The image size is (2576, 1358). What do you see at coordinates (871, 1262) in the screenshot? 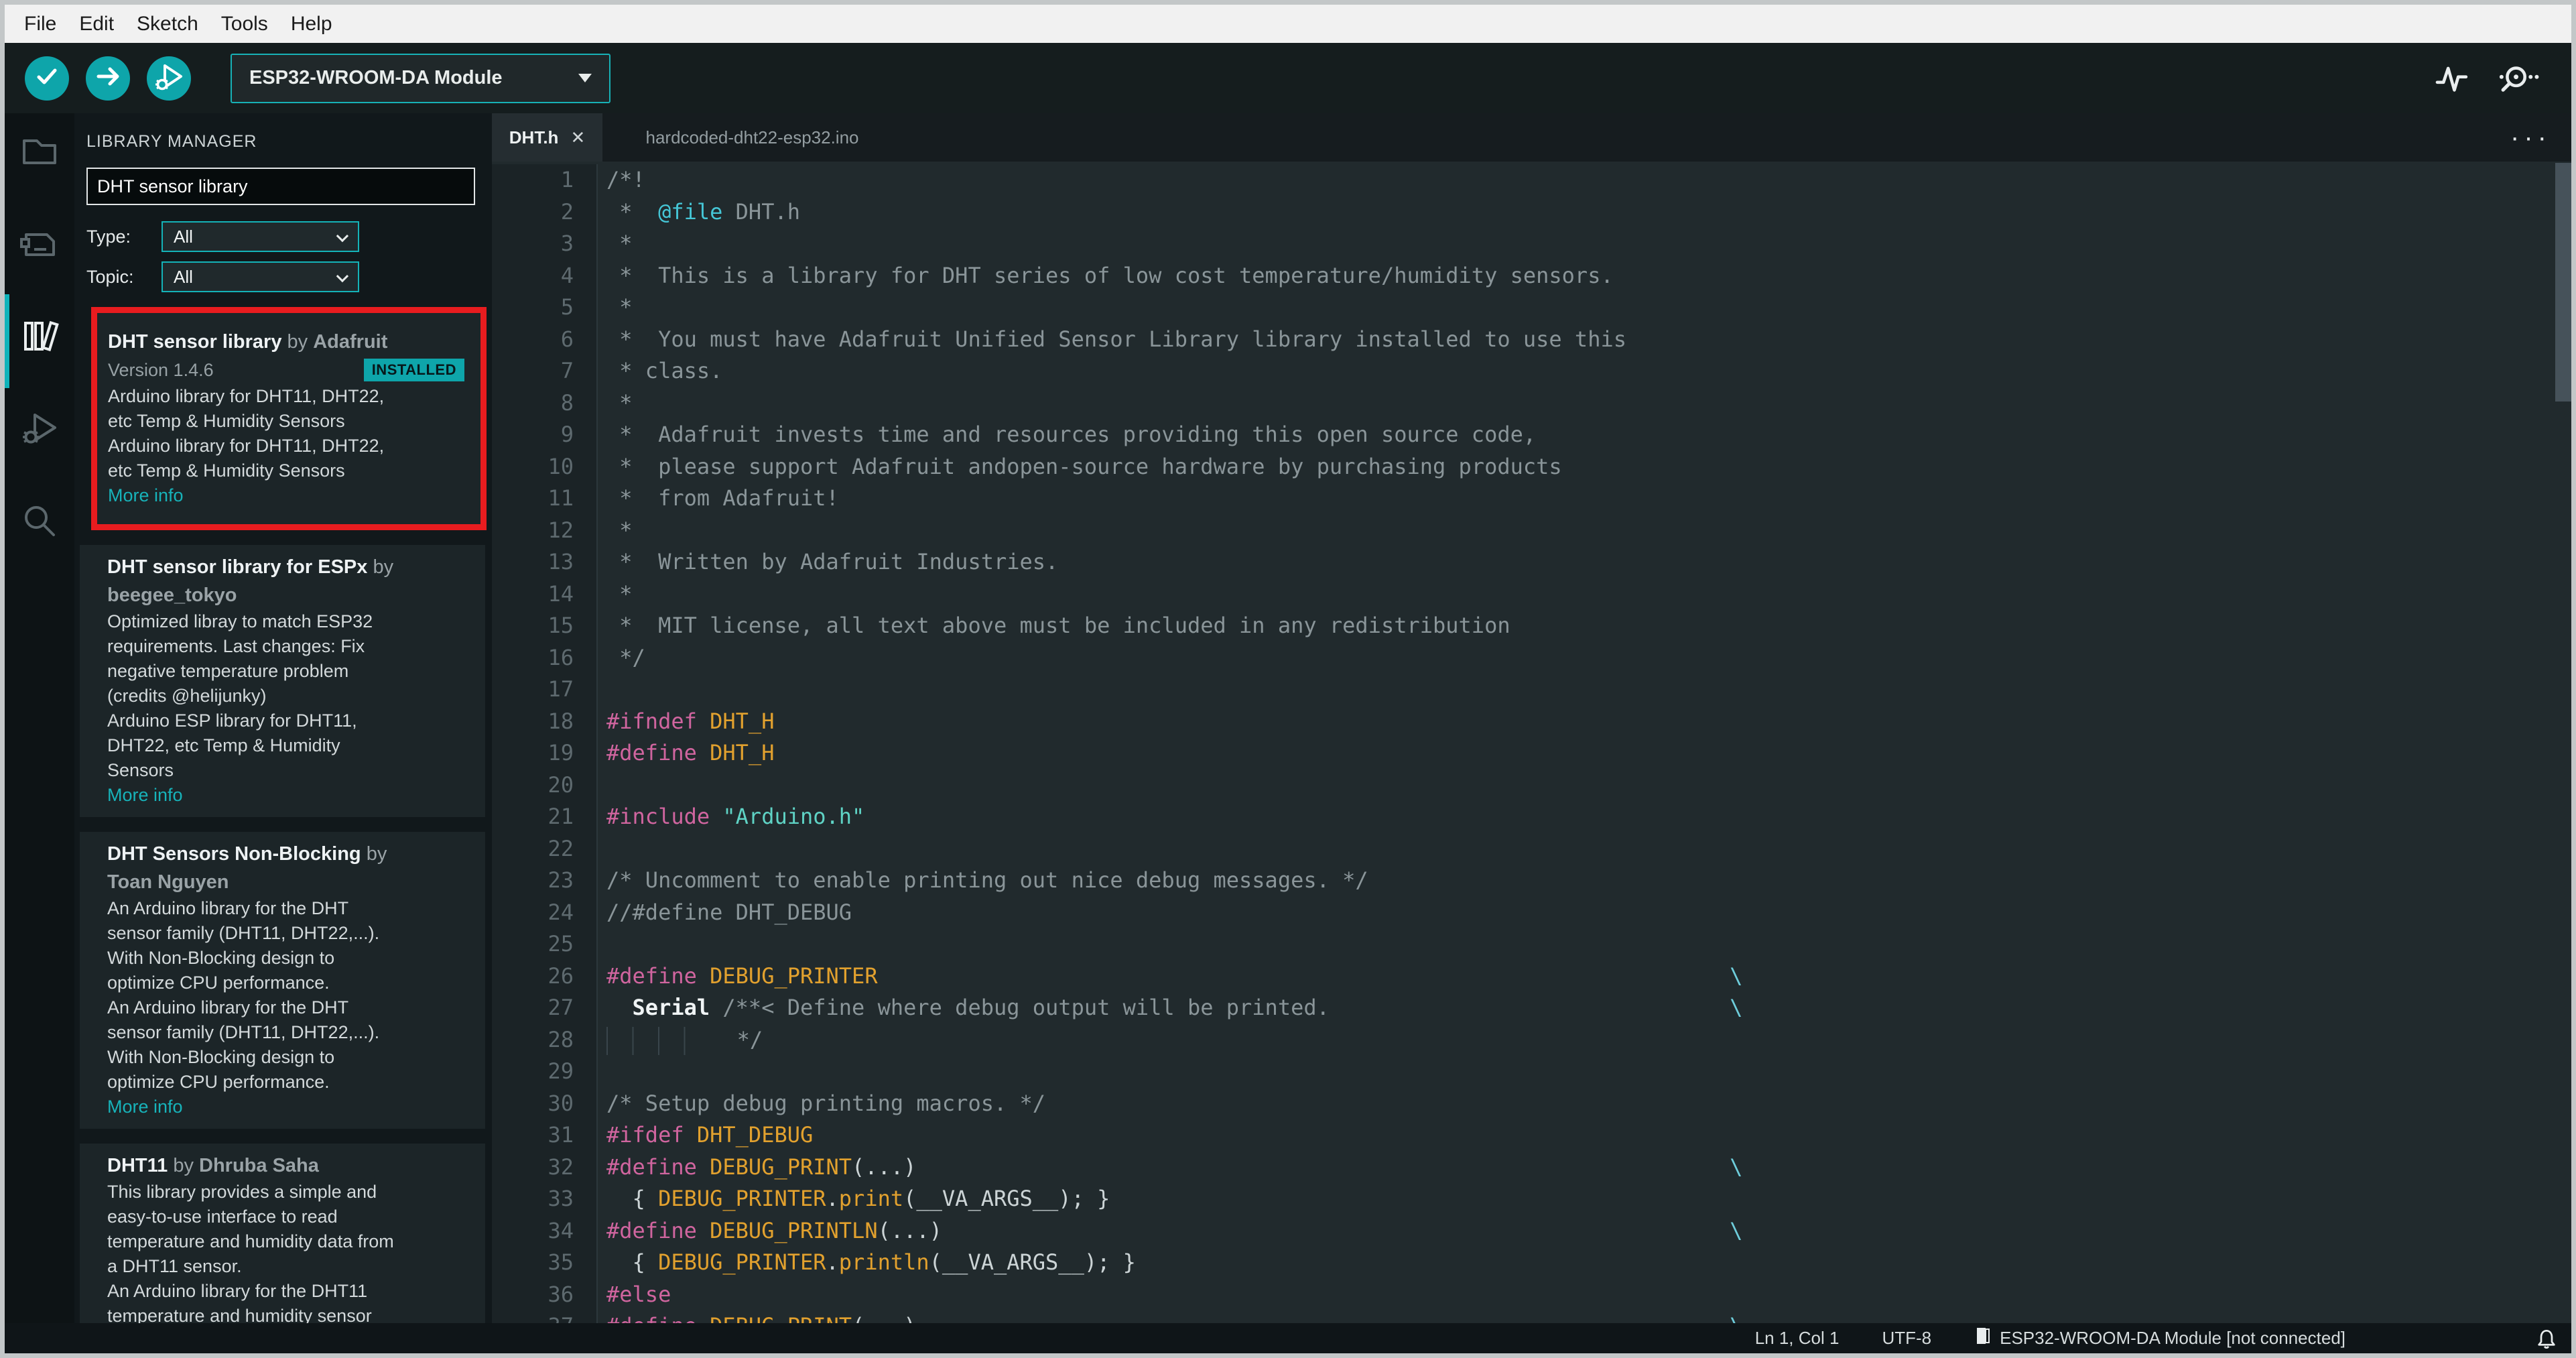
I see `code-line-content: { DEBUG_PRINTER.println(__VA_ARGS__); }` at bounding box center [871, 1262].